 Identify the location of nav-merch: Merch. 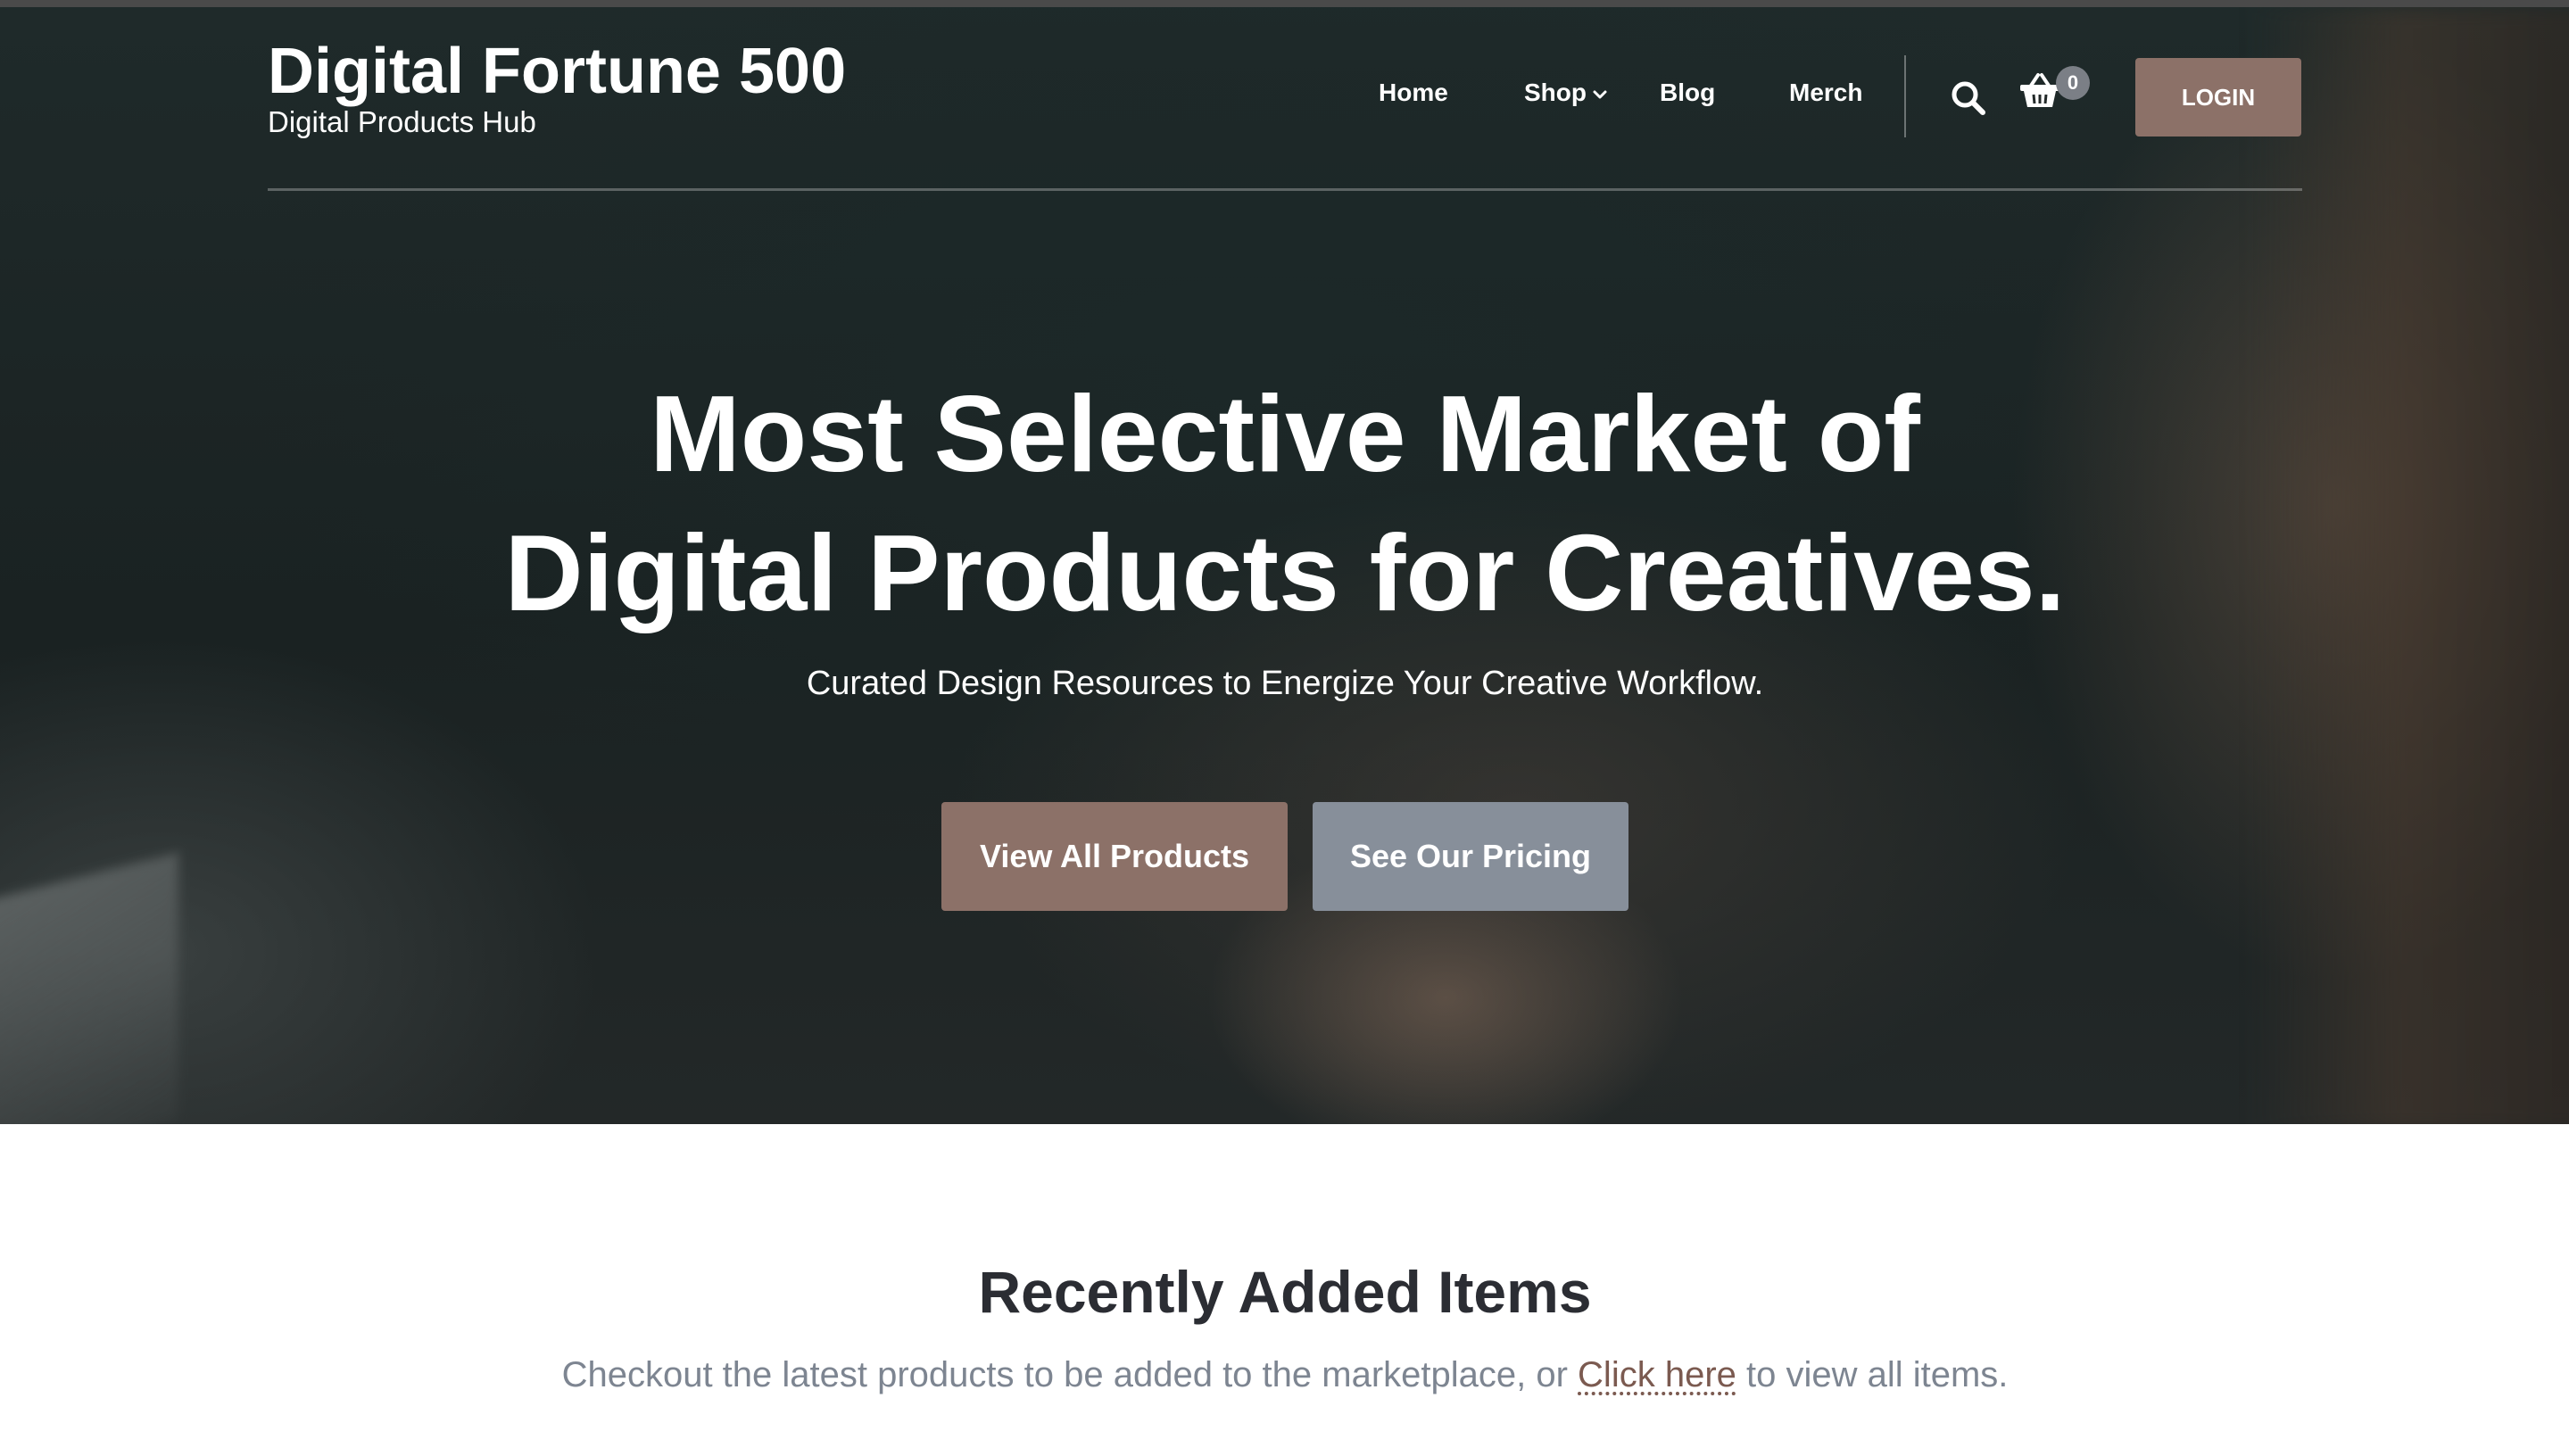
(1825, 93).